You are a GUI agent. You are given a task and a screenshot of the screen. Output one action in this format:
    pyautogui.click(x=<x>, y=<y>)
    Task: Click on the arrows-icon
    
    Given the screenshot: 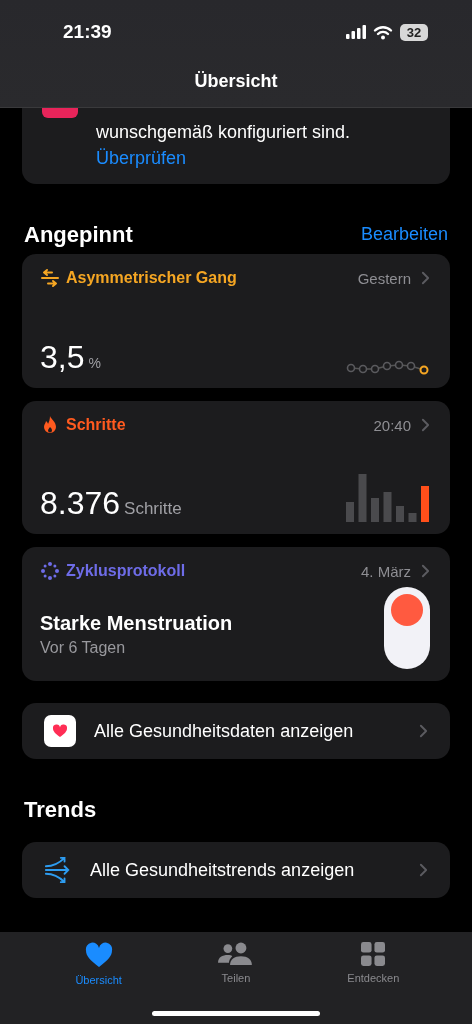 What is the action you would take?
    pyautogui.click(x=50, y=278)
    